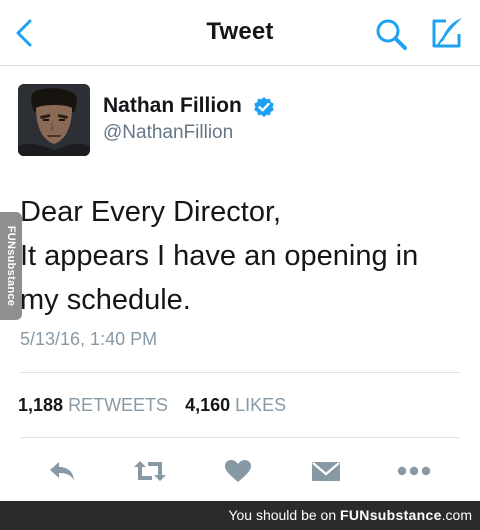  I want to click on search-icon, so click(391, 34).